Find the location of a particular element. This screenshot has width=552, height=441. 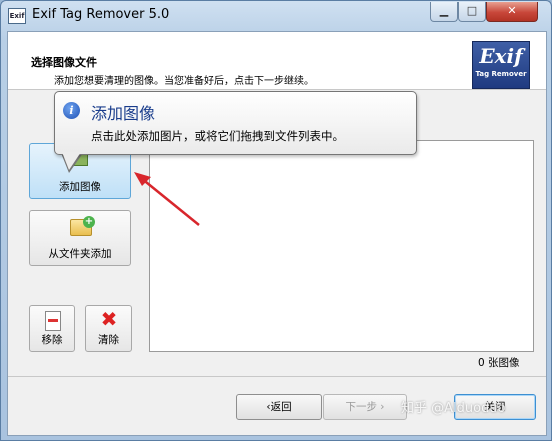

back-button: ‹返回 is located at coordinates (279, 407).